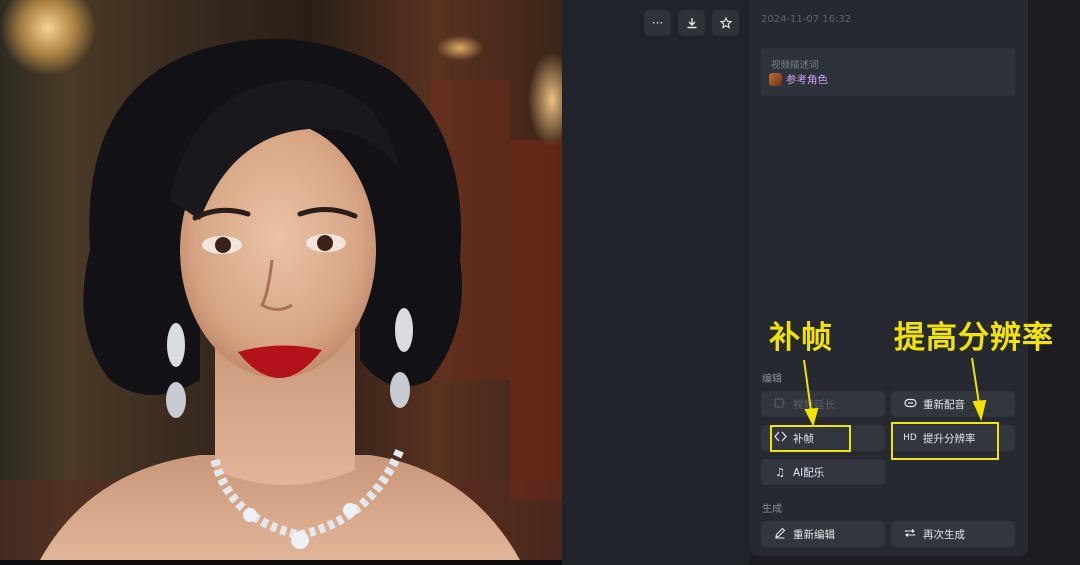  I want to click on preview-bottom-edge, so click(281, 562).